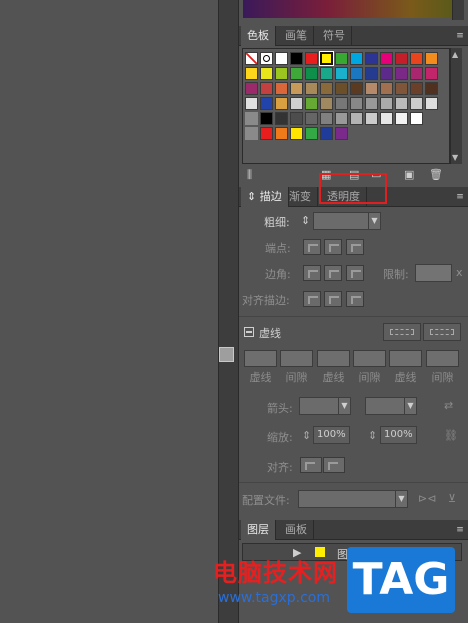 The image size is (468, 623). I want to click on tab-stroke: ⇕ 描边, so click(265, 197).